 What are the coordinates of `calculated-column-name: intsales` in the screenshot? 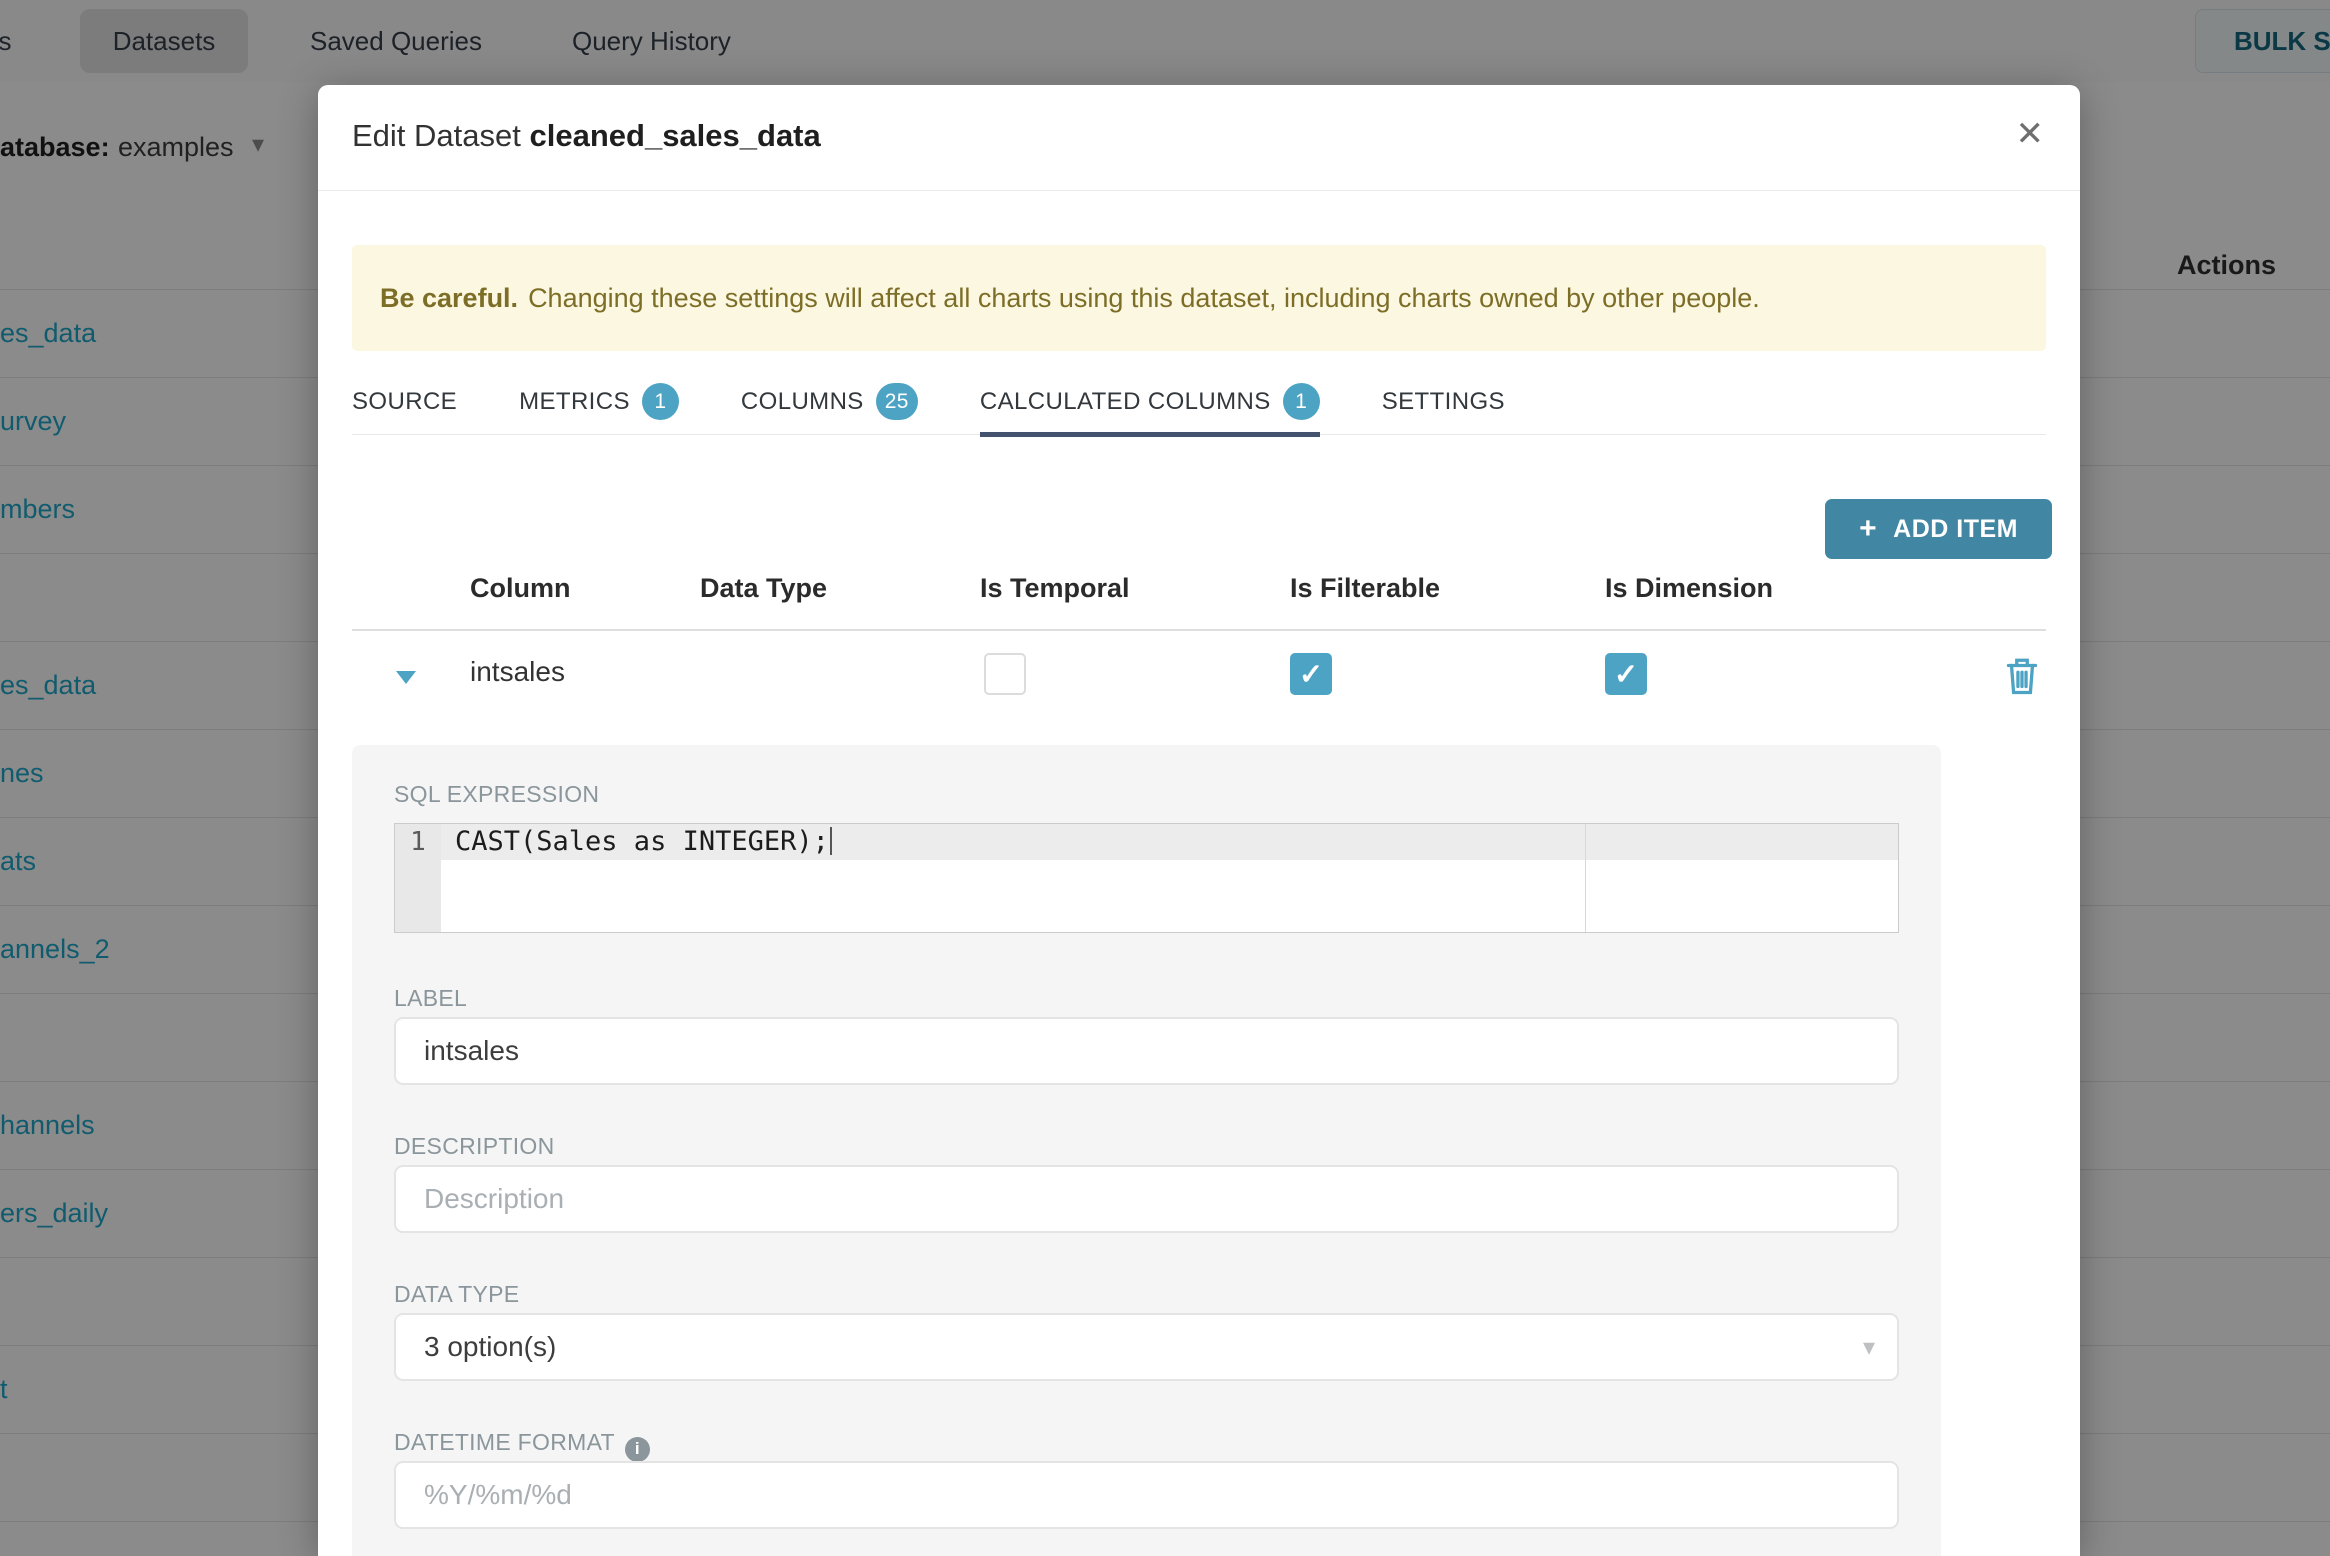 It's located at (517, 671).